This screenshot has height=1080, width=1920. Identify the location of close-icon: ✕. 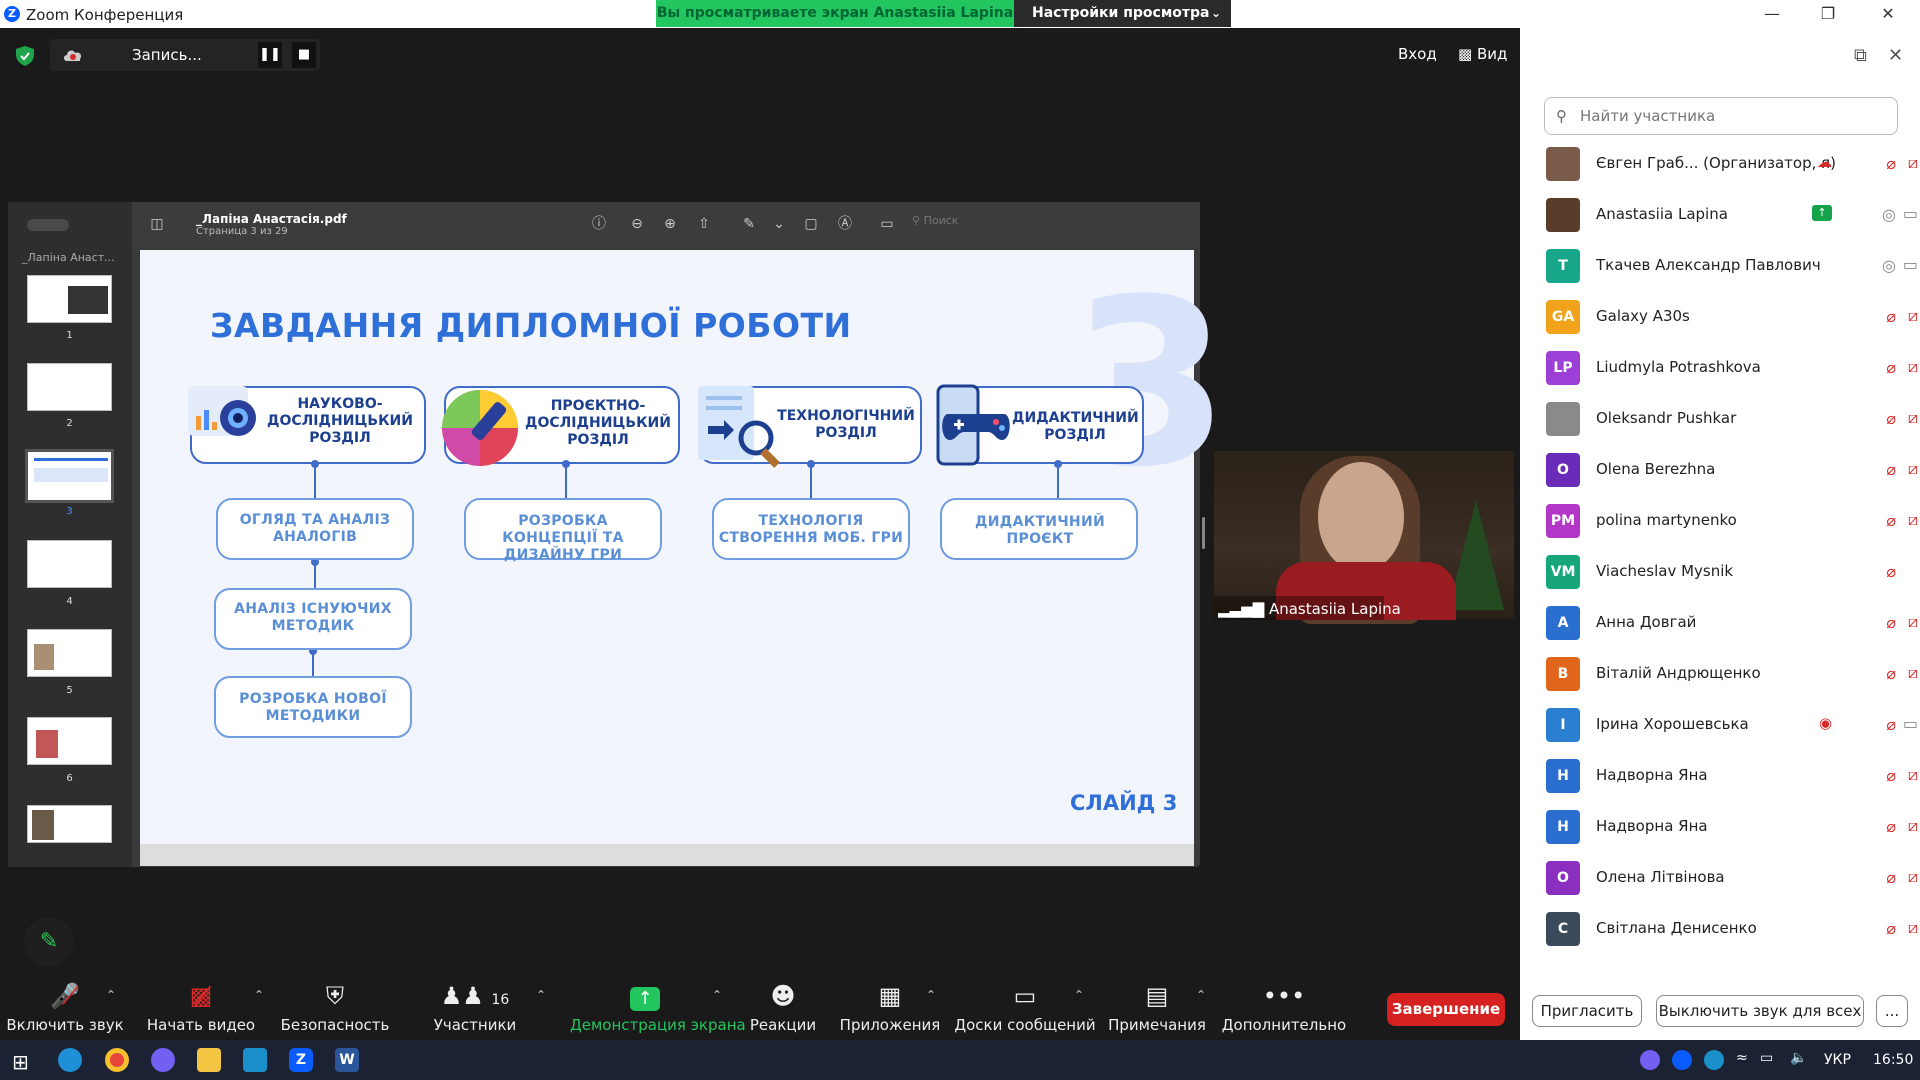
(1888, 14).